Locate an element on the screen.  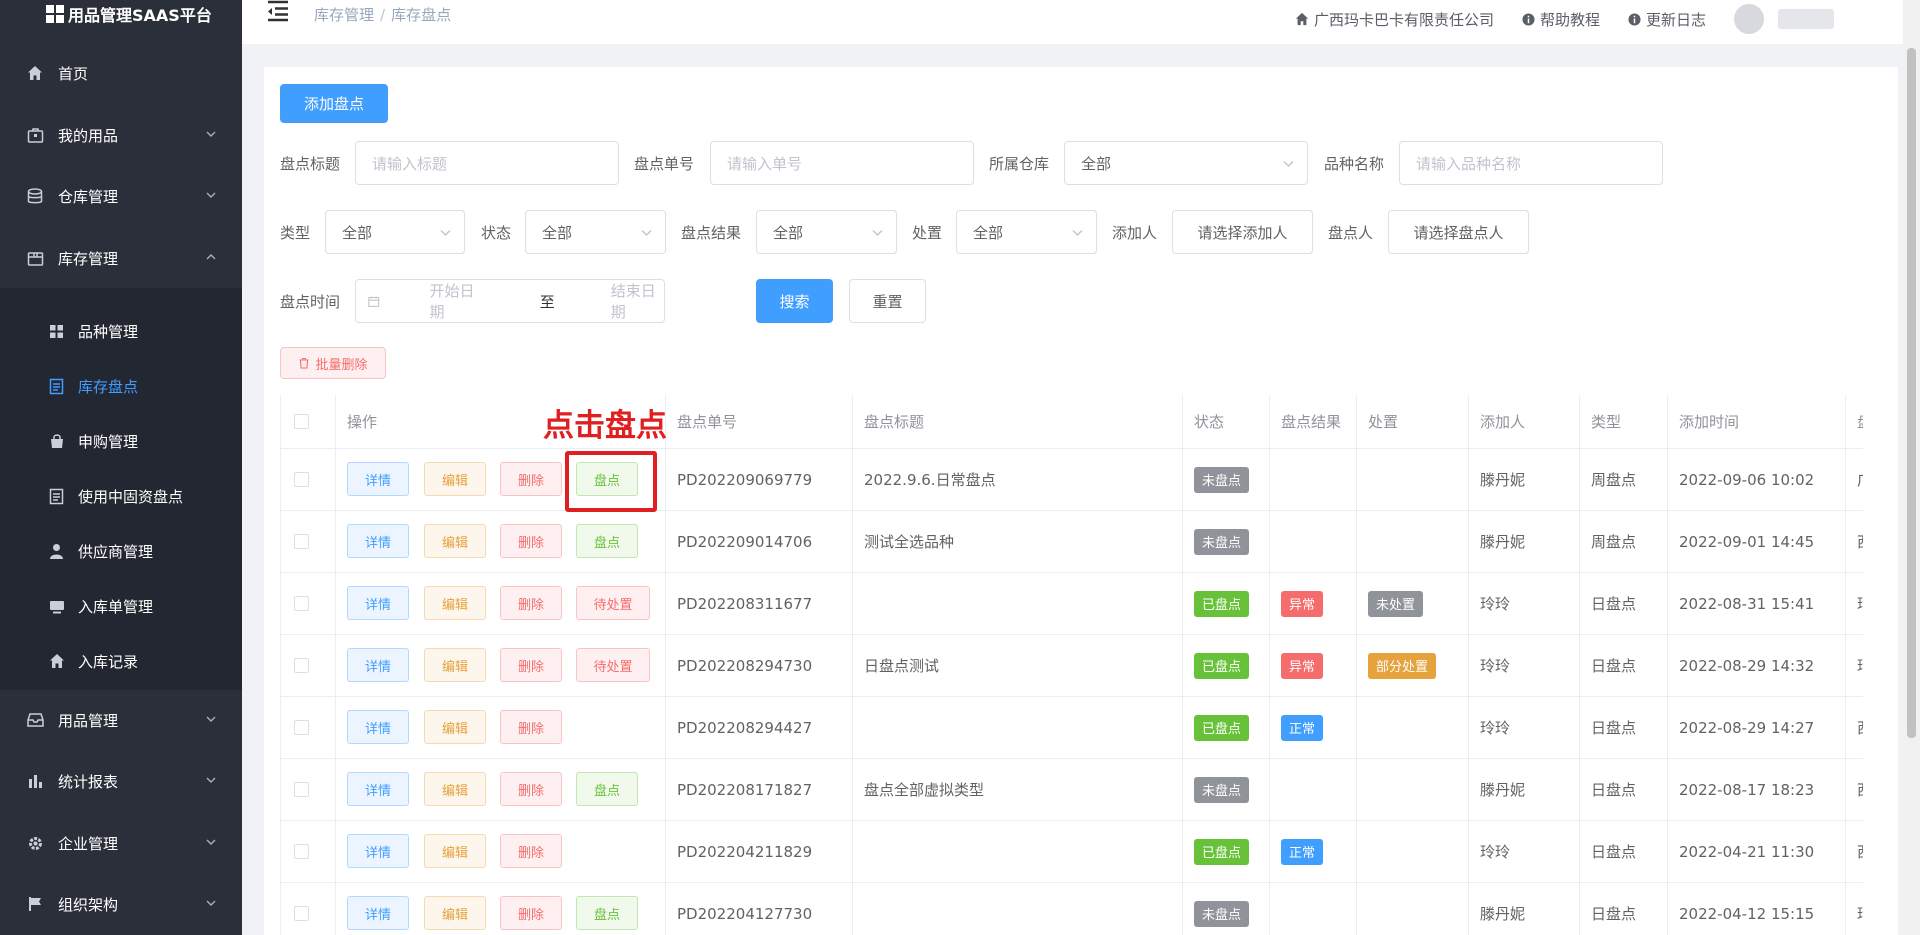
column-header: 盘 is located at coordinates (1854, 421).